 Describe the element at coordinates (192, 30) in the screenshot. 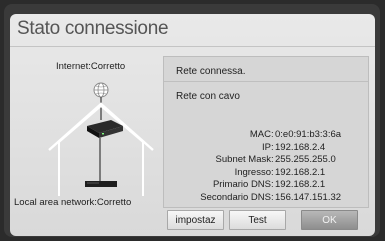

I see `dialog-title-bar: Stato connessione` at that location.